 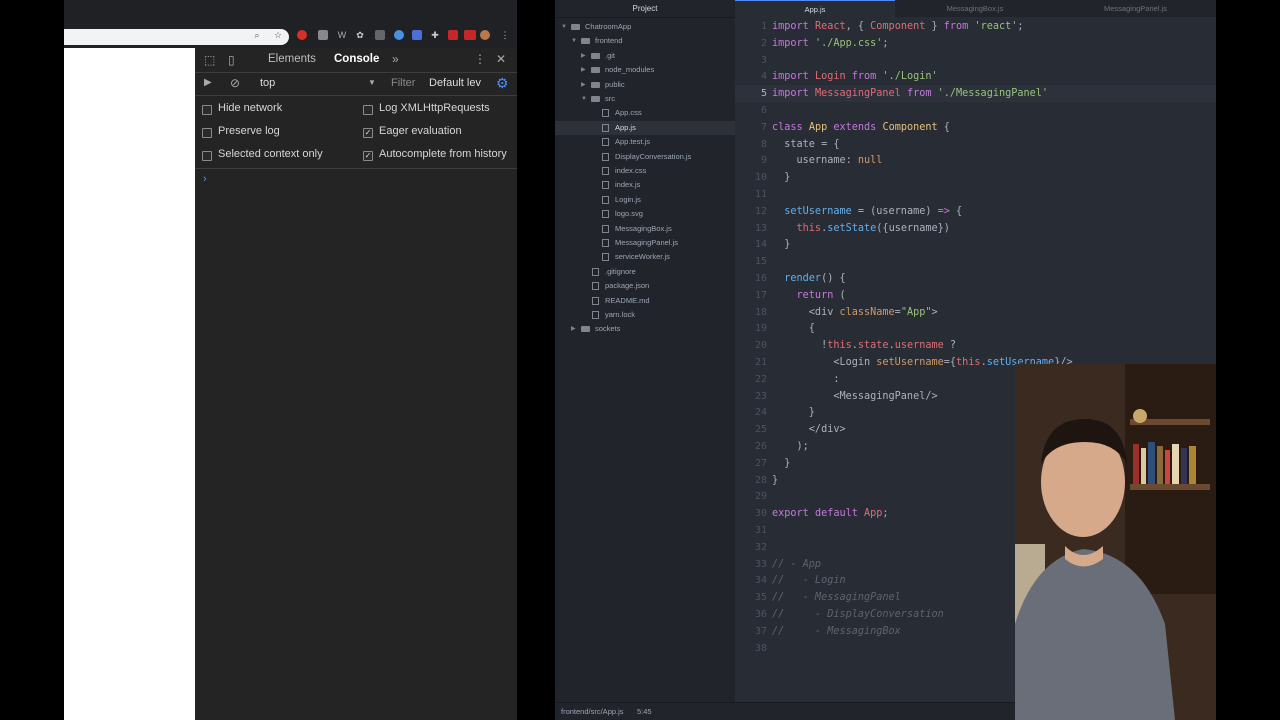 What do you see at coordinates (815, 8) in the screenshot?
I see `tab-app-js: App.js` at bounding box center [815, 8].